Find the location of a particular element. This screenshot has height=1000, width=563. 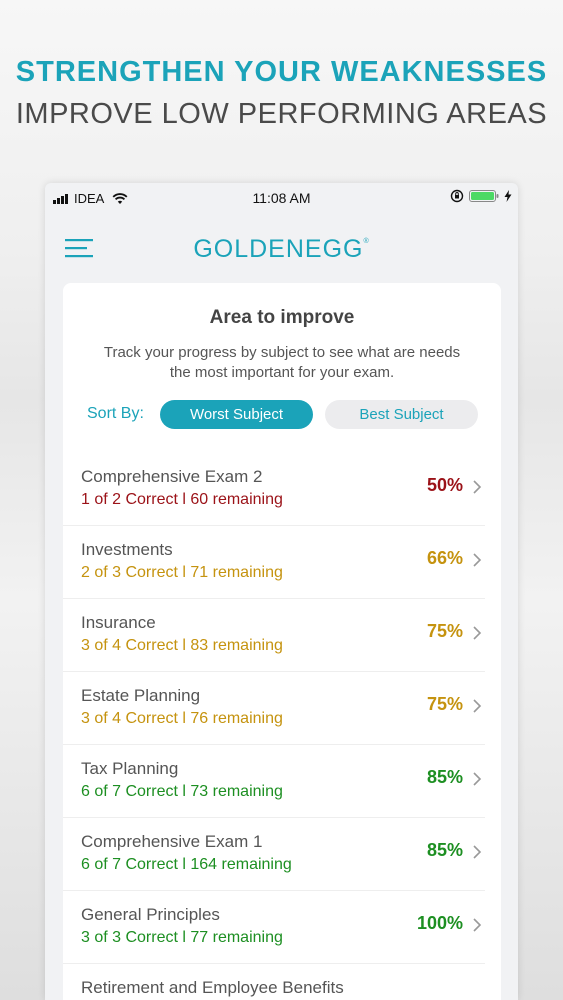

subject-stats: 1 of 2 Correct l 60 remaining is located at coordinates (182, 499).